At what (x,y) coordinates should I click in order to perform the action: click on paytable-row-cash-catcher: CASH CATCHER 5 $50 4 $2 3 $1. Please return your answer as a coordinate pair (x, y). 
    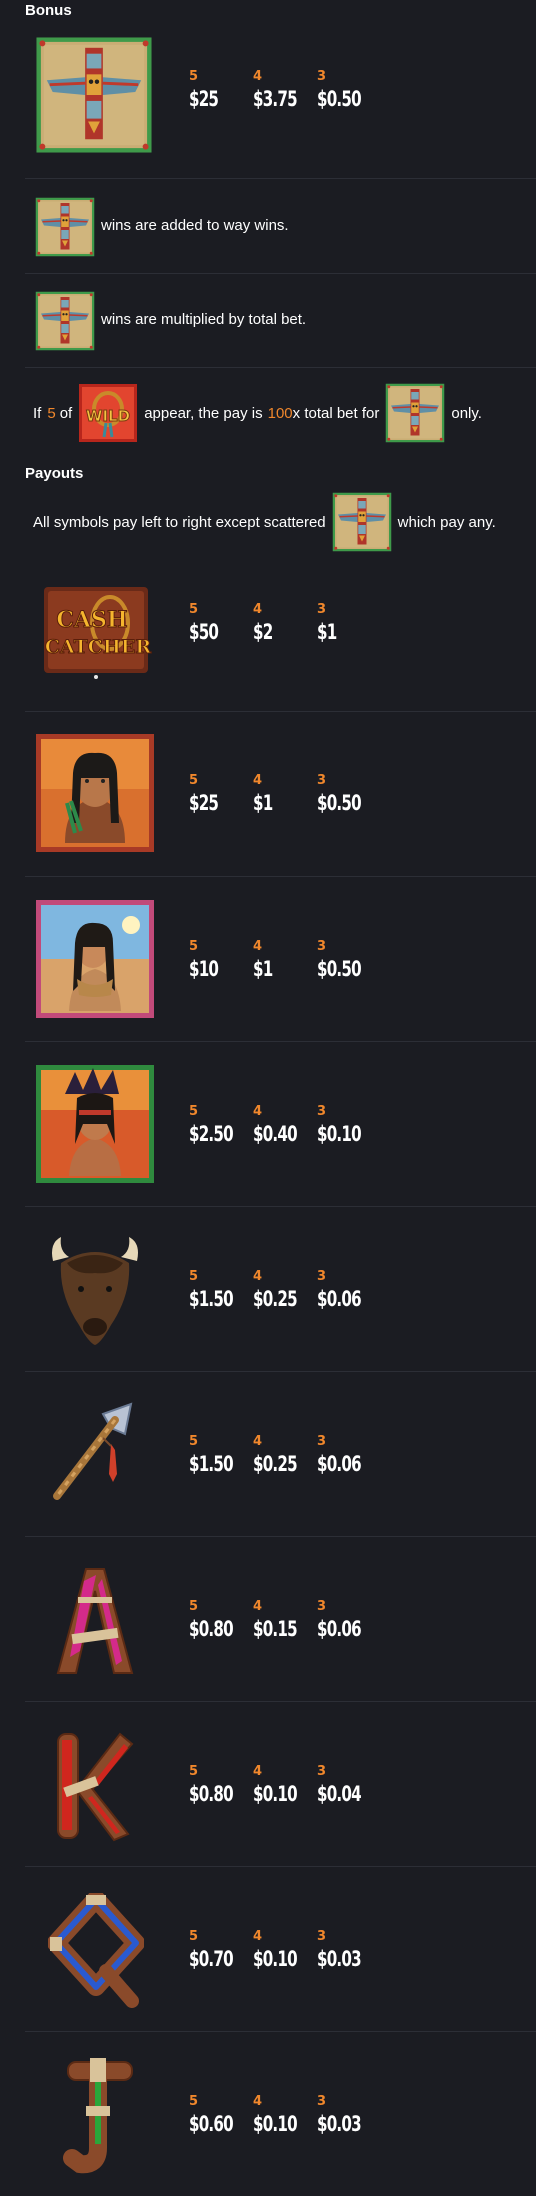
    Looking at the image, I should click on (268, 647).